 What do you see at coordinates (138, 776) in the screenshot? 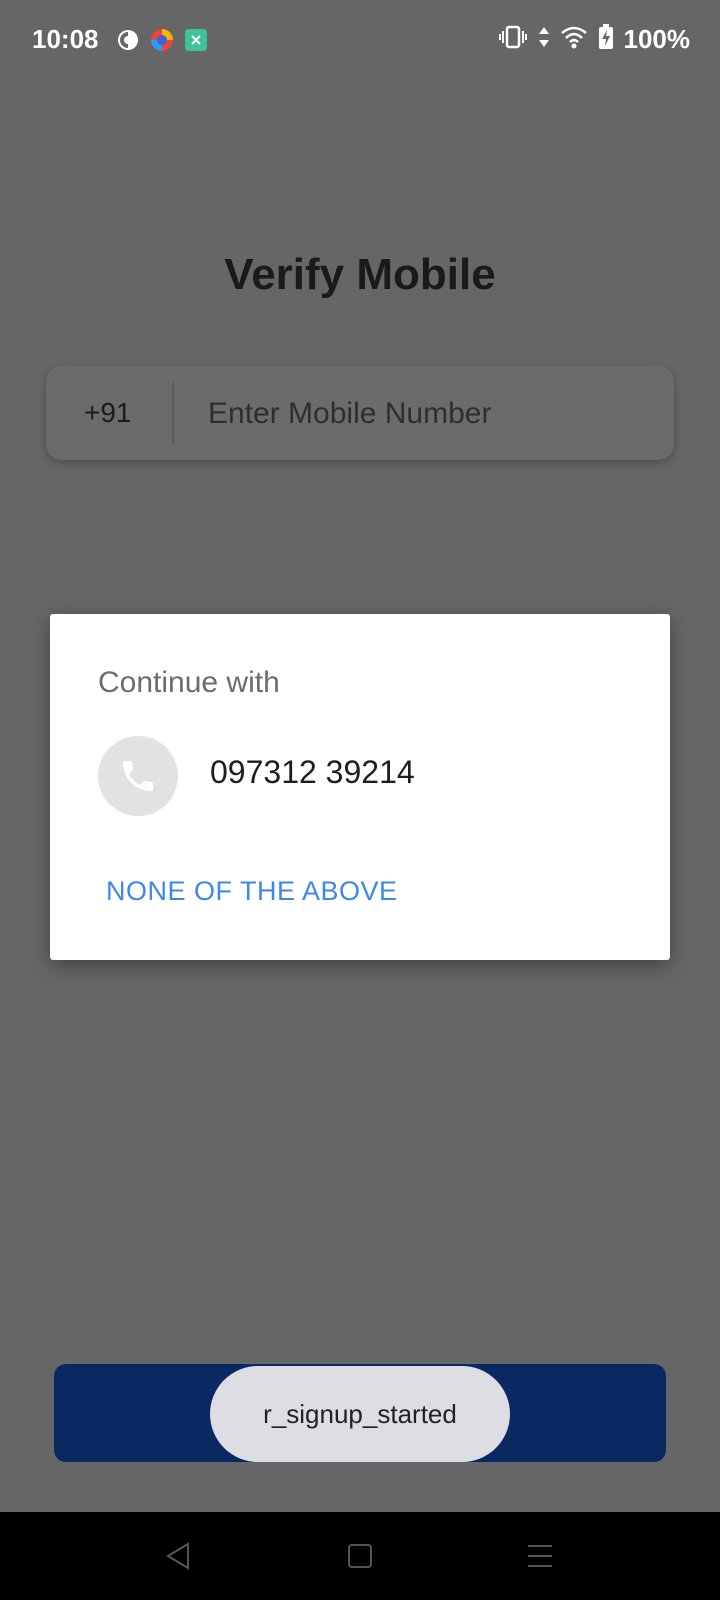
I see `phone-icon` at bounding box center [138, 776].